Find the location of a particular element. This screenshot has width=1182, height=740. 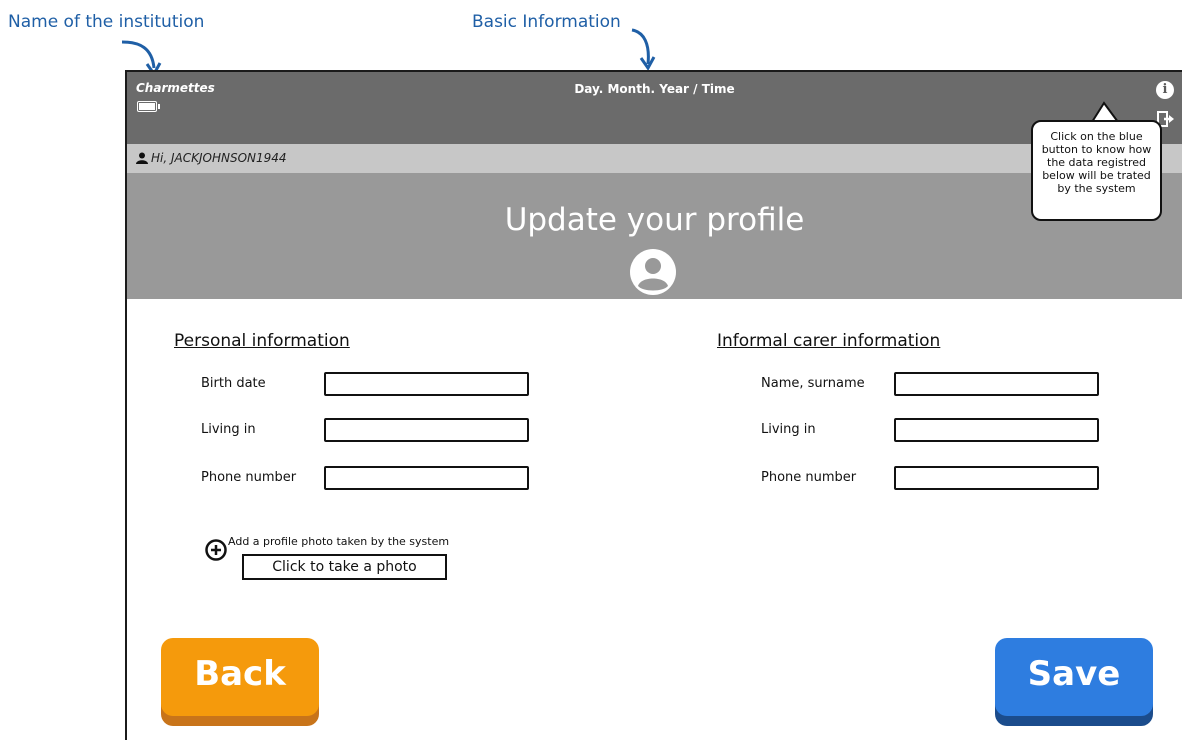

birth-date-input is located at coordinates (426, 384).